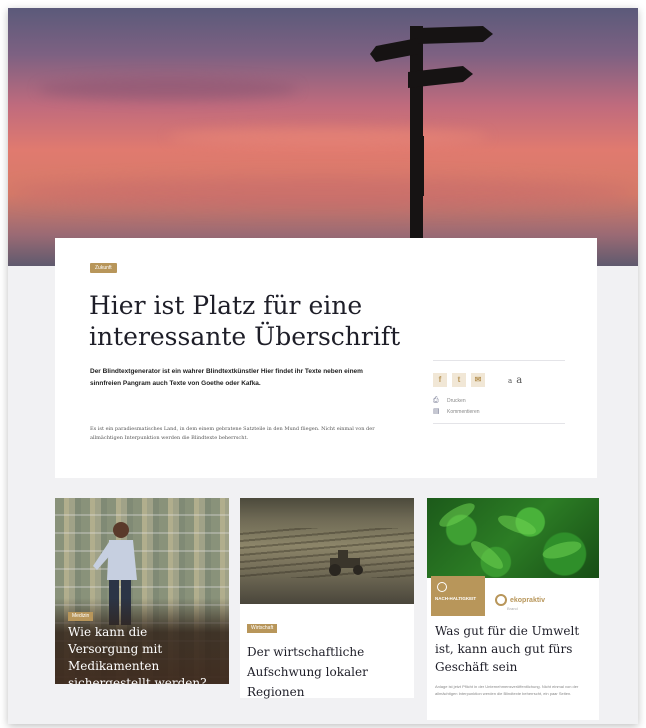 The height and width of the screenshot is (728, 646). I want to click on brand-logo: ekopraktiv, so click(520, 600).